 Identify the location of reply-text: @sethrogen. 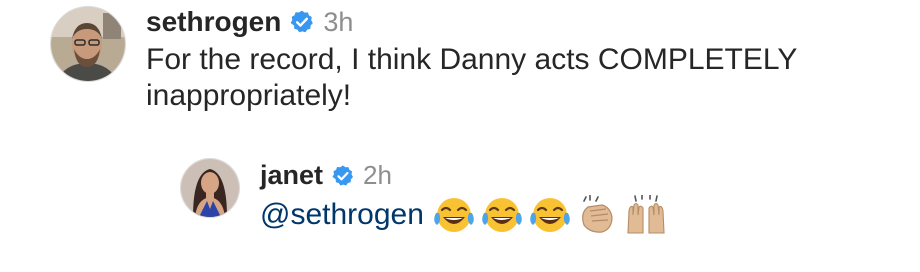
(464, 215).